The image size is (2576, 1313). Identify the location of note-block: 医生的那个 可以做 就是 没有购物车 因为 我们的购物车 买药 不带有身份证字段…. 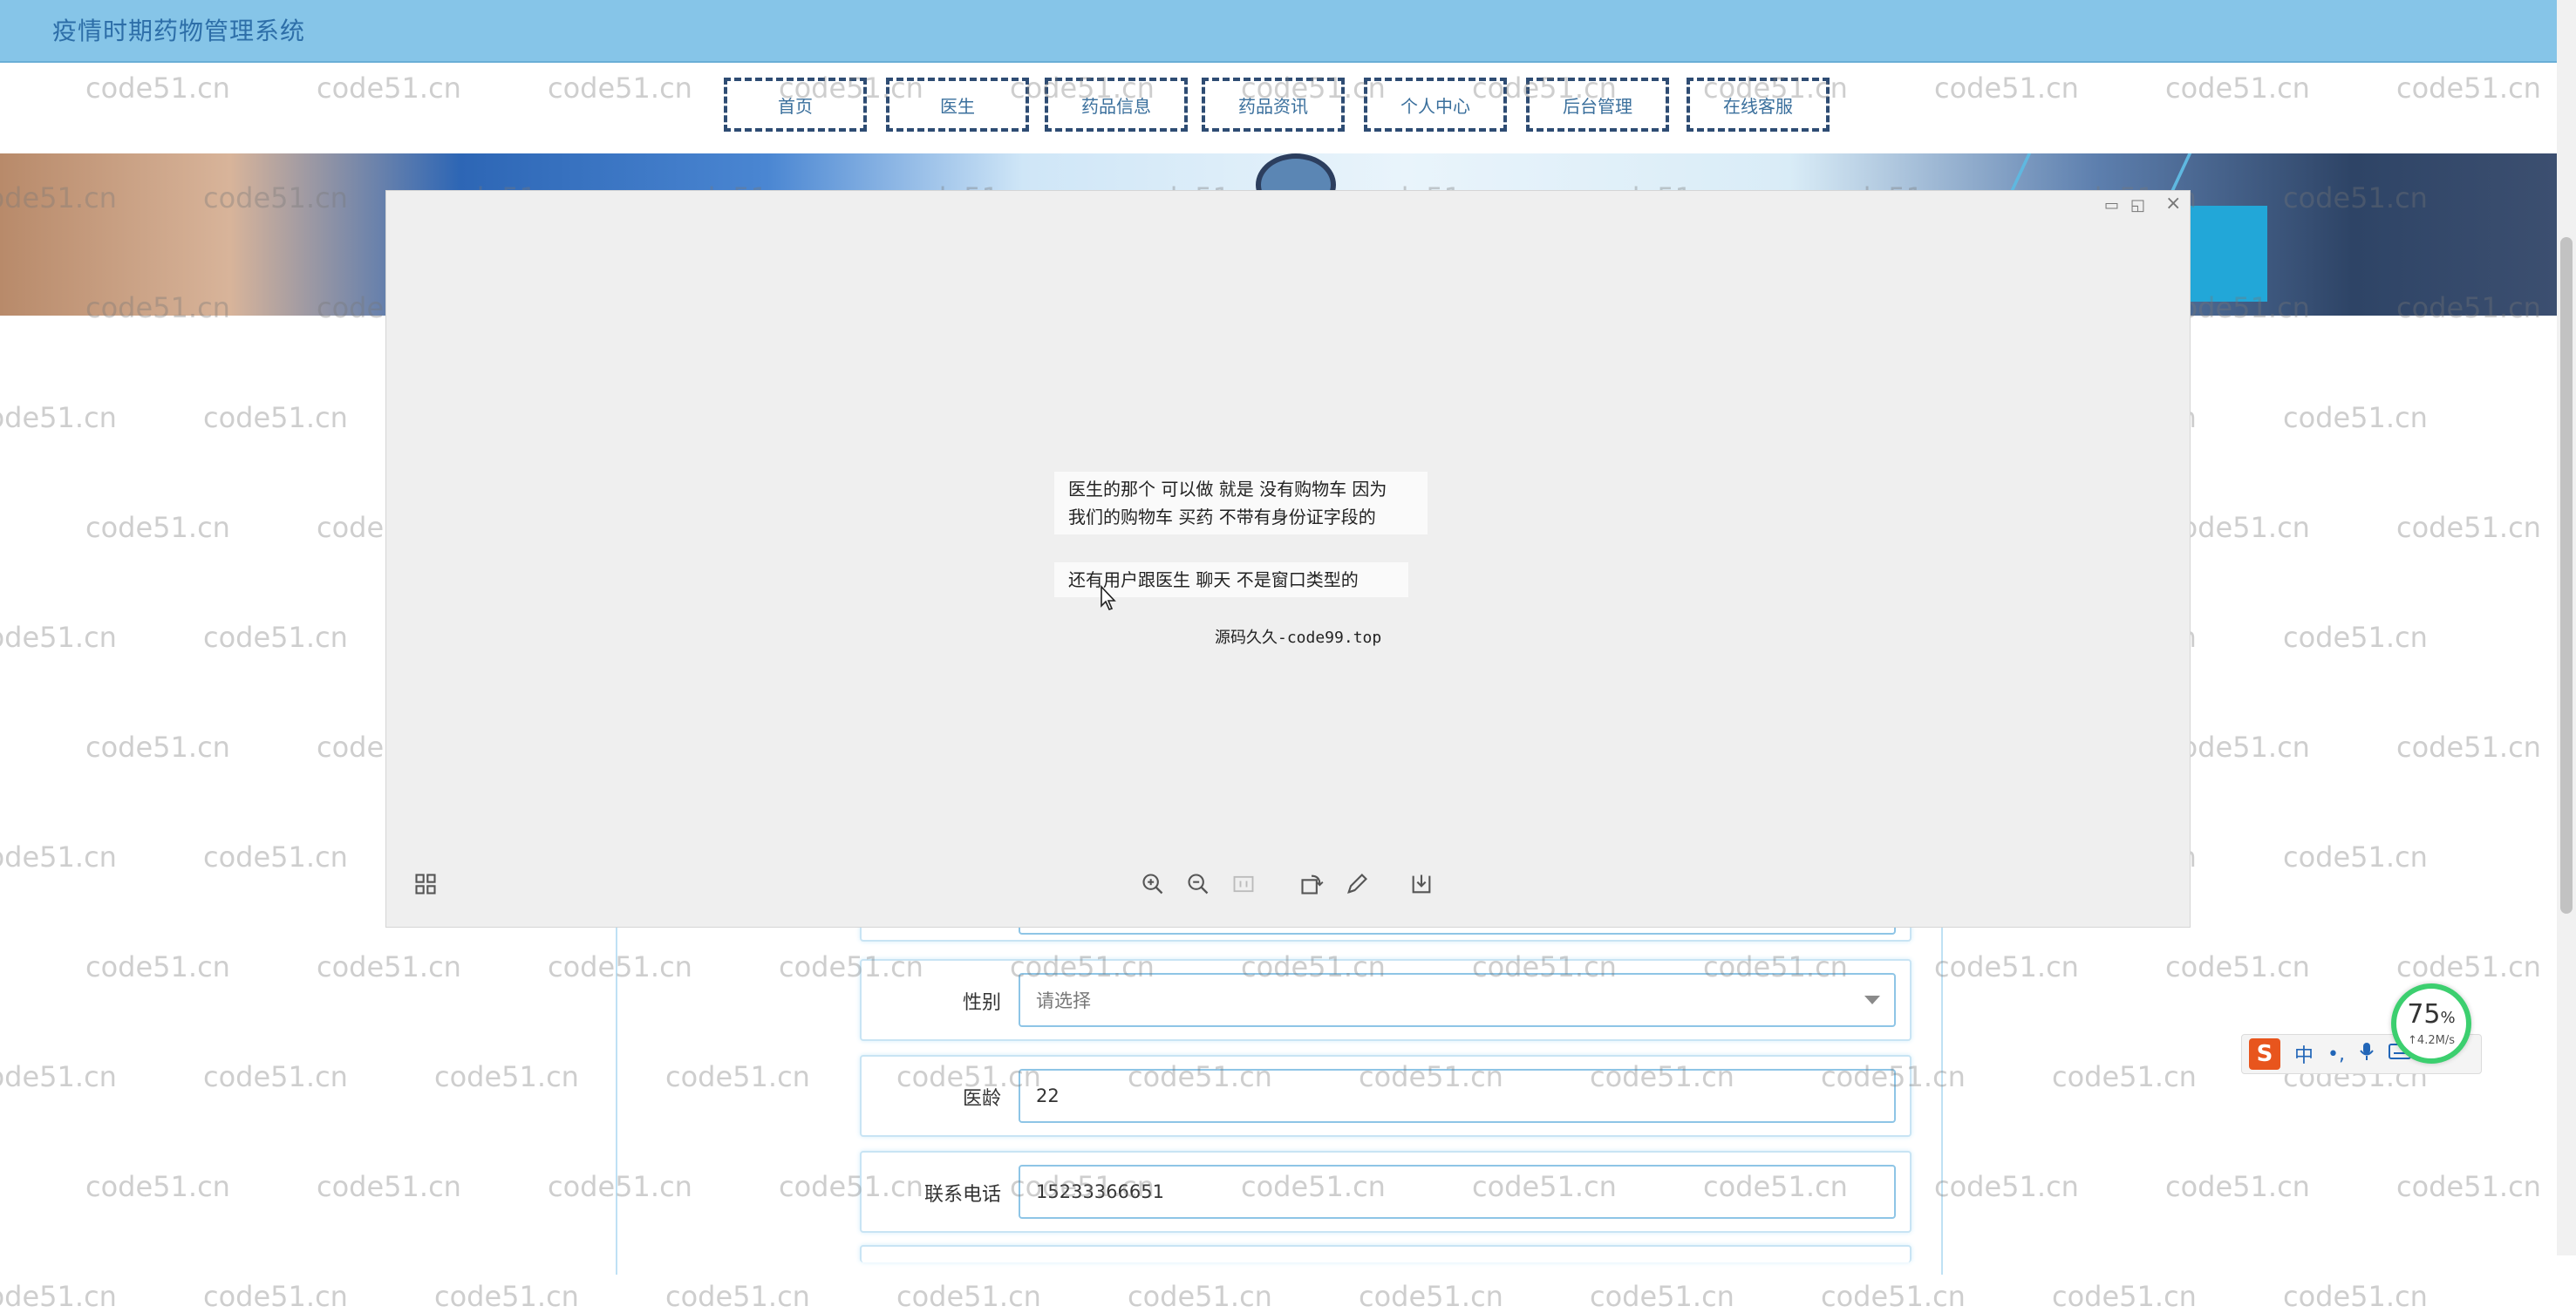
(1241, 503).